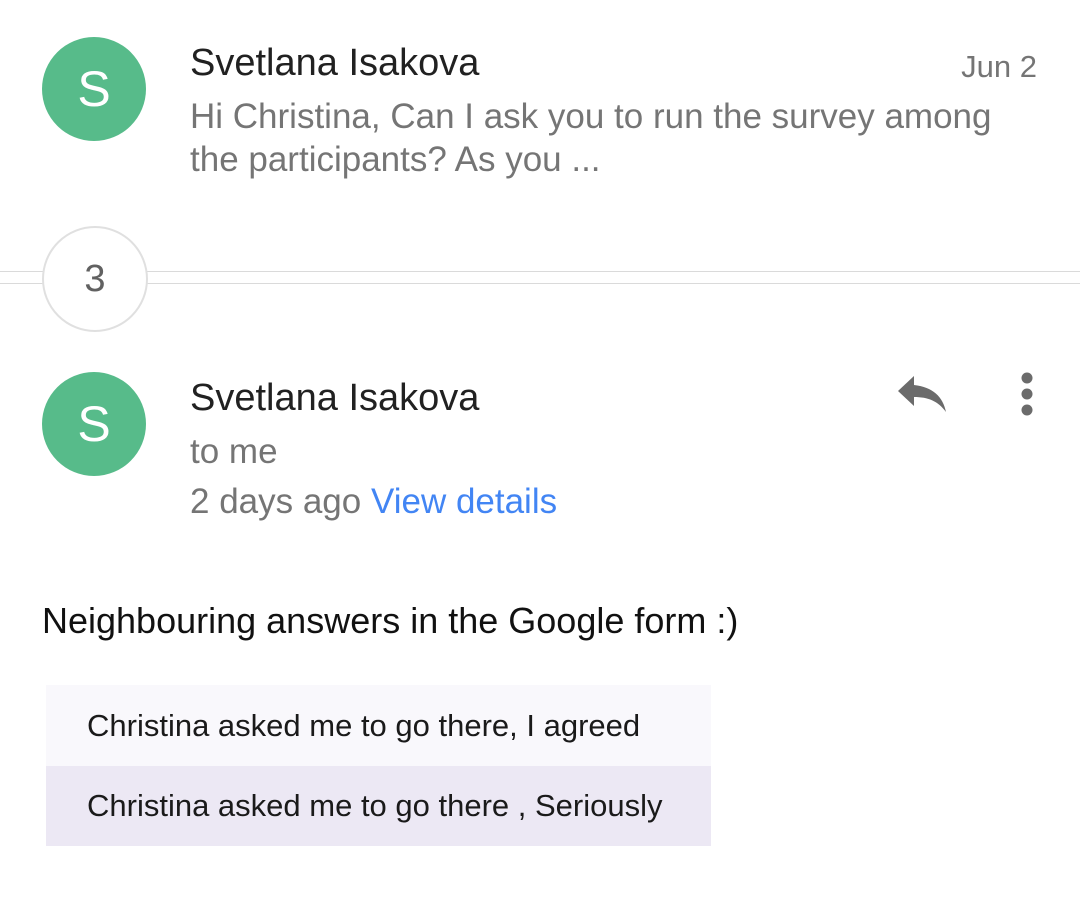 The height and width of the screenshot is (921, 1080). I want to click on view-details-link: View details, so click(464, 501).